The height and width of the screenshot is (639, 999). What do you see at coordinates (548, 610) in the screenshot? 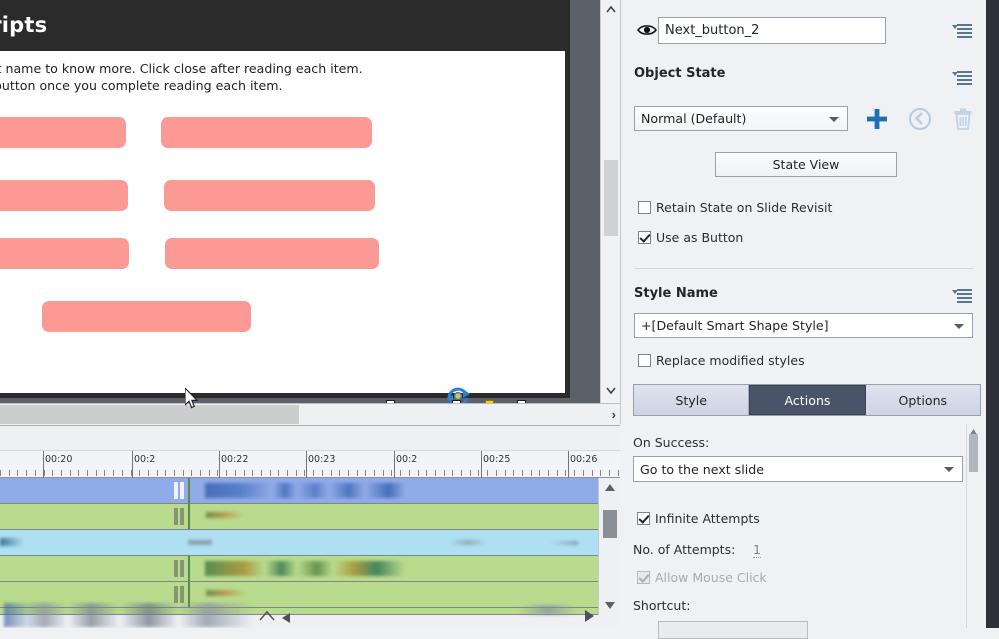
I see `timeline-status-right` at bounding box center [548, 610].